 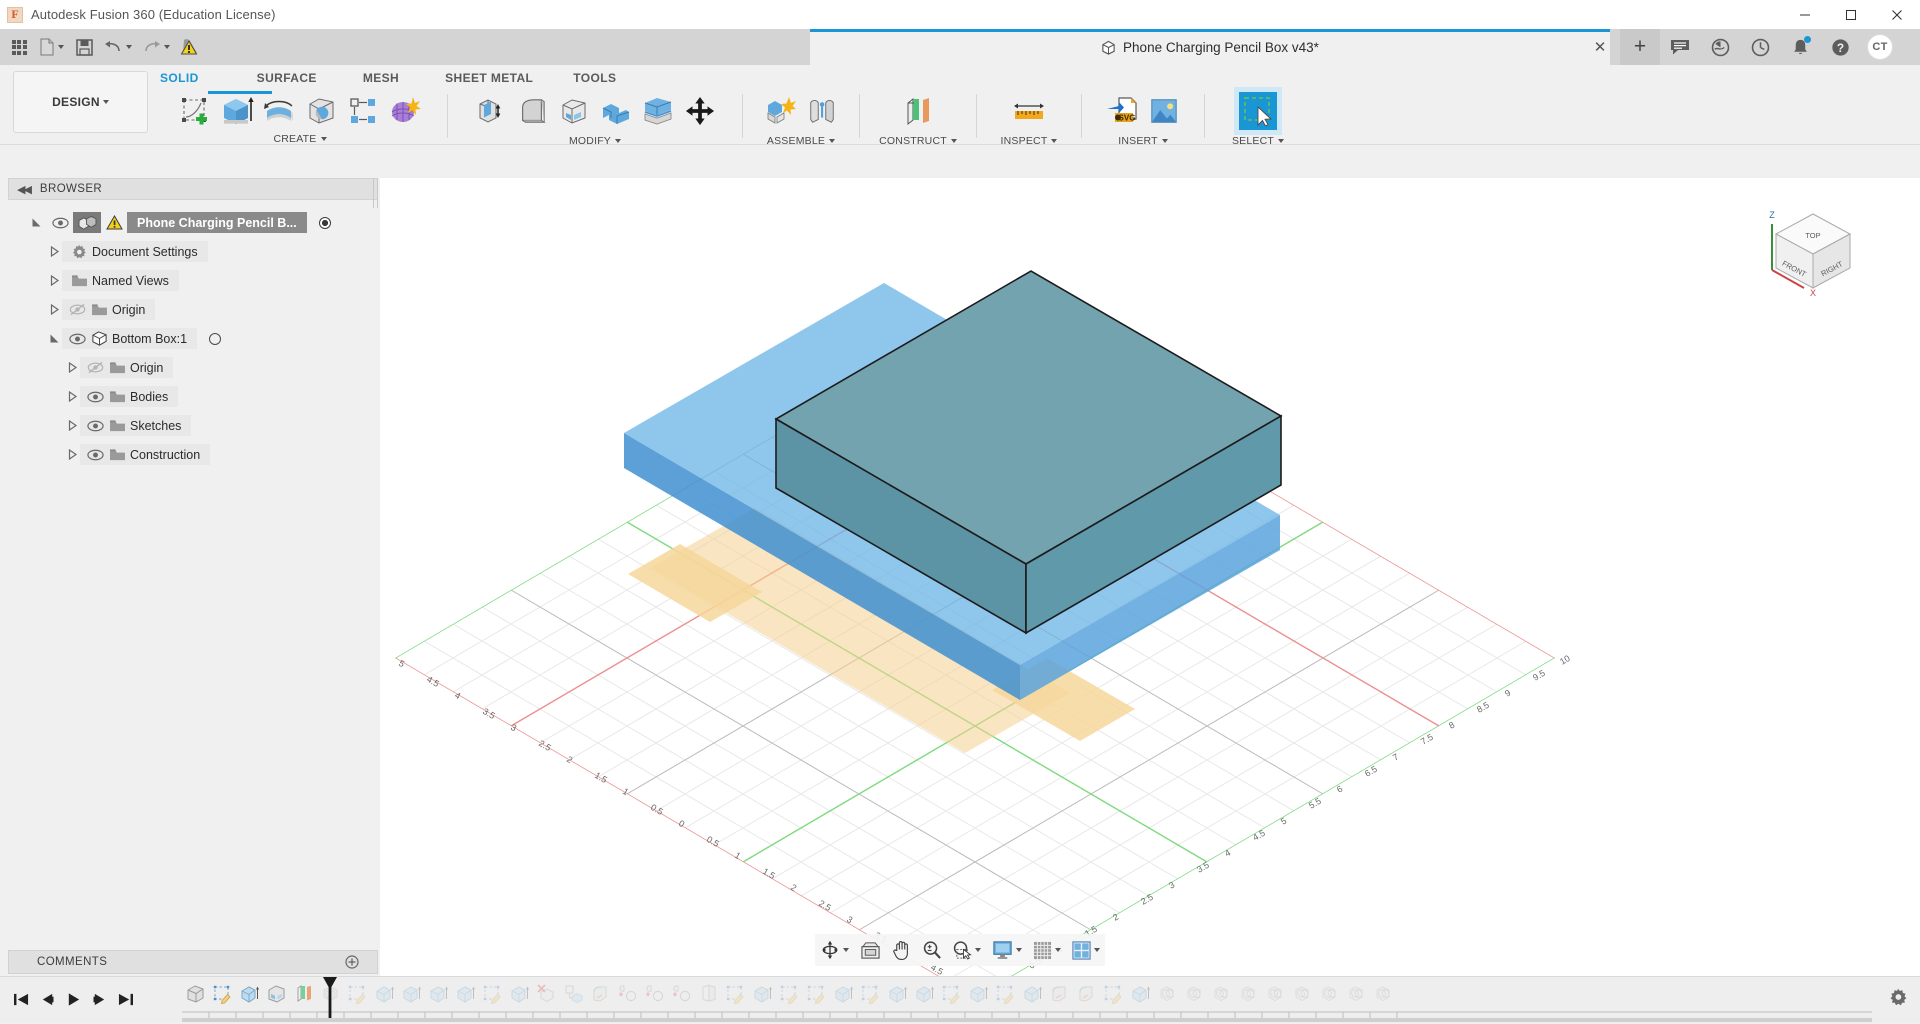 What do you see at coordinates (780, 111) in the screenshot?
I see `new-component-icon` at bounding box center [780, 111].